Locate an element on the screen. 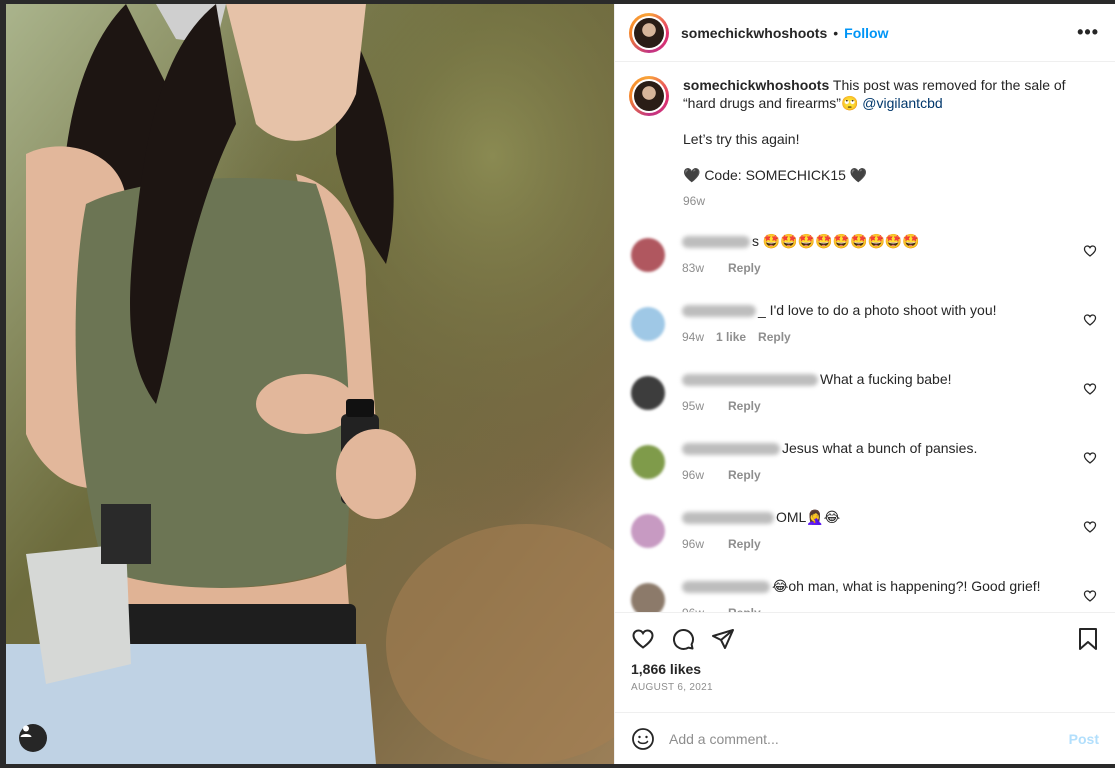  comment-text: s 🤩🤩🤩🤩🤩🤩🤩🤩🤩 is located at coordinates (836, 241).